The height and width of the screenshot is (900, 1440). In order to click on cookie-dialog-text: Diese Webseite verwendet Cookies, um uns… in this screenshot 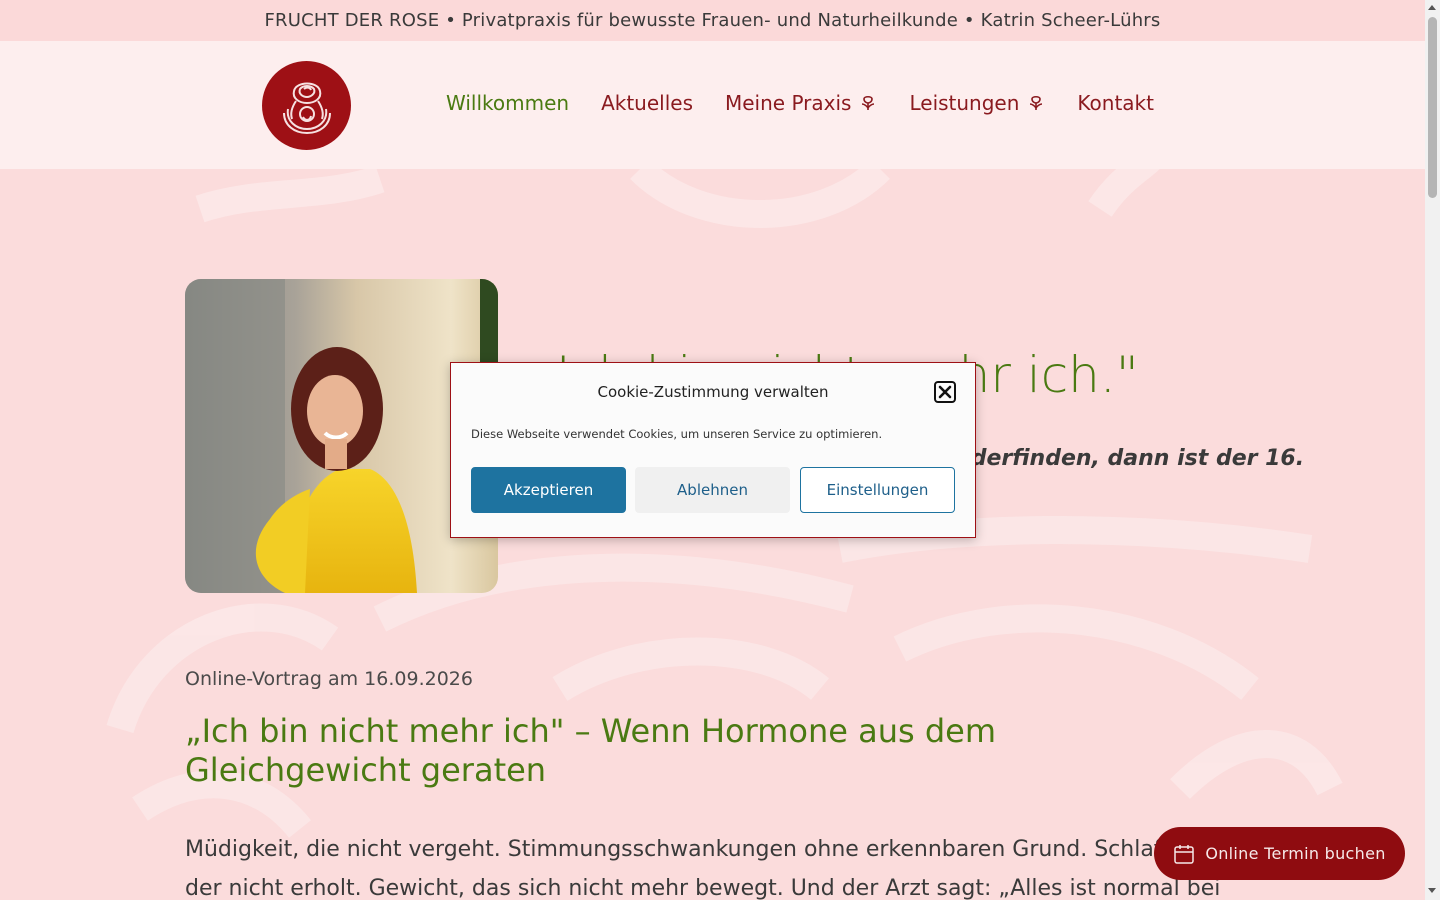, I will do `click(677, 434)`.